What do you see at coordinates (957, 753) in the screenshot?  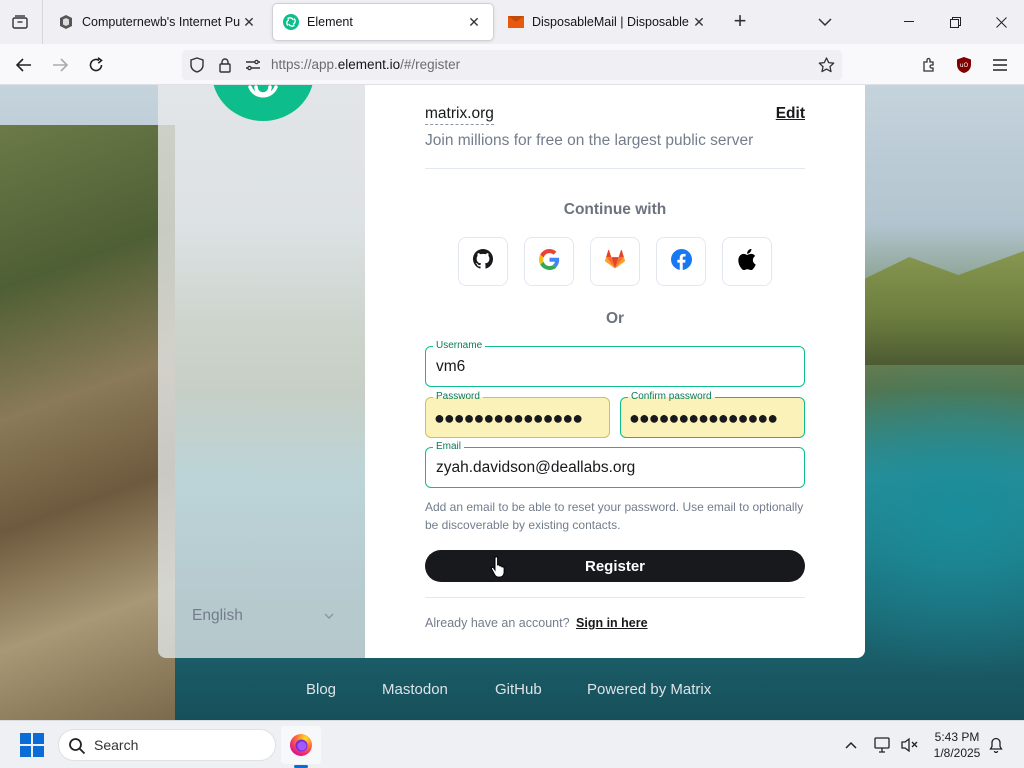 I see `clock-date: 1/8/2025` at bounding box center [957, 753].